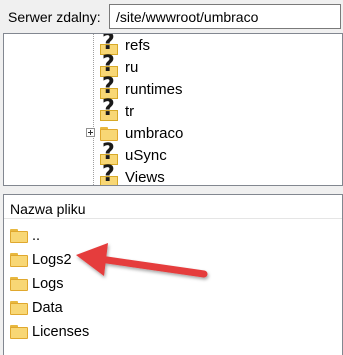  I want to click on file-row-label: .., so click(36, 236).